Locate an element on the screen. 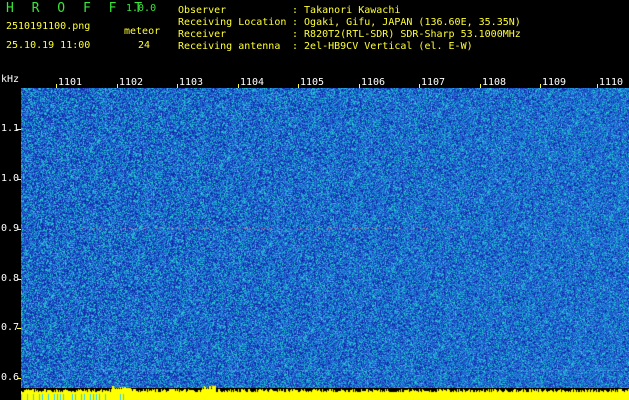 The width and height of the screenshot is (629, 400). x-tick-1106: 1106 is located at coordinates (373, 82).